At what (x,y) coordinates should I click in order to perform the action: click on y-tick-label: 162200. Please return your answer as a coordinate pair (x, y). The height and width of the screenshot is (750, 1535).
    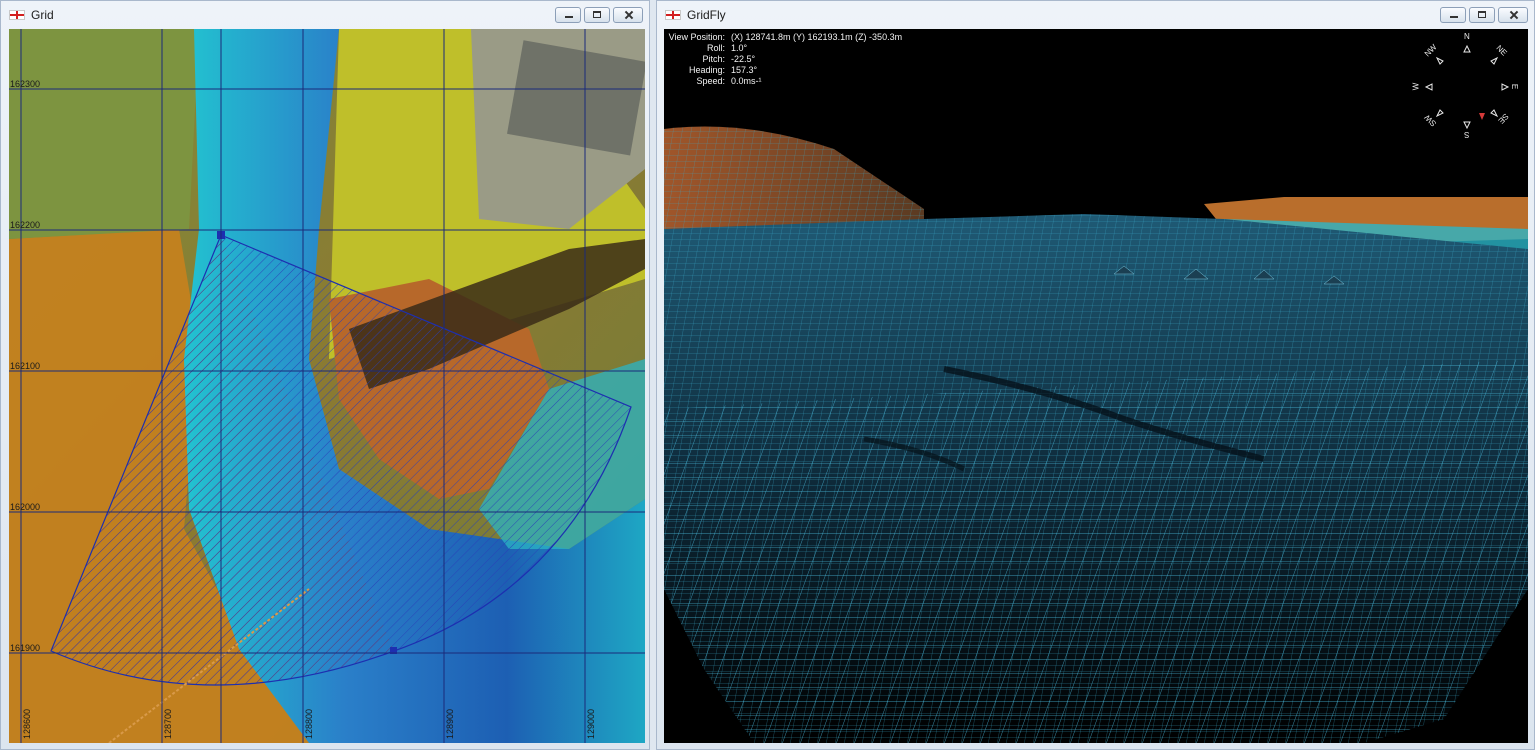
    Looking at the image, I should click on (25, 225).